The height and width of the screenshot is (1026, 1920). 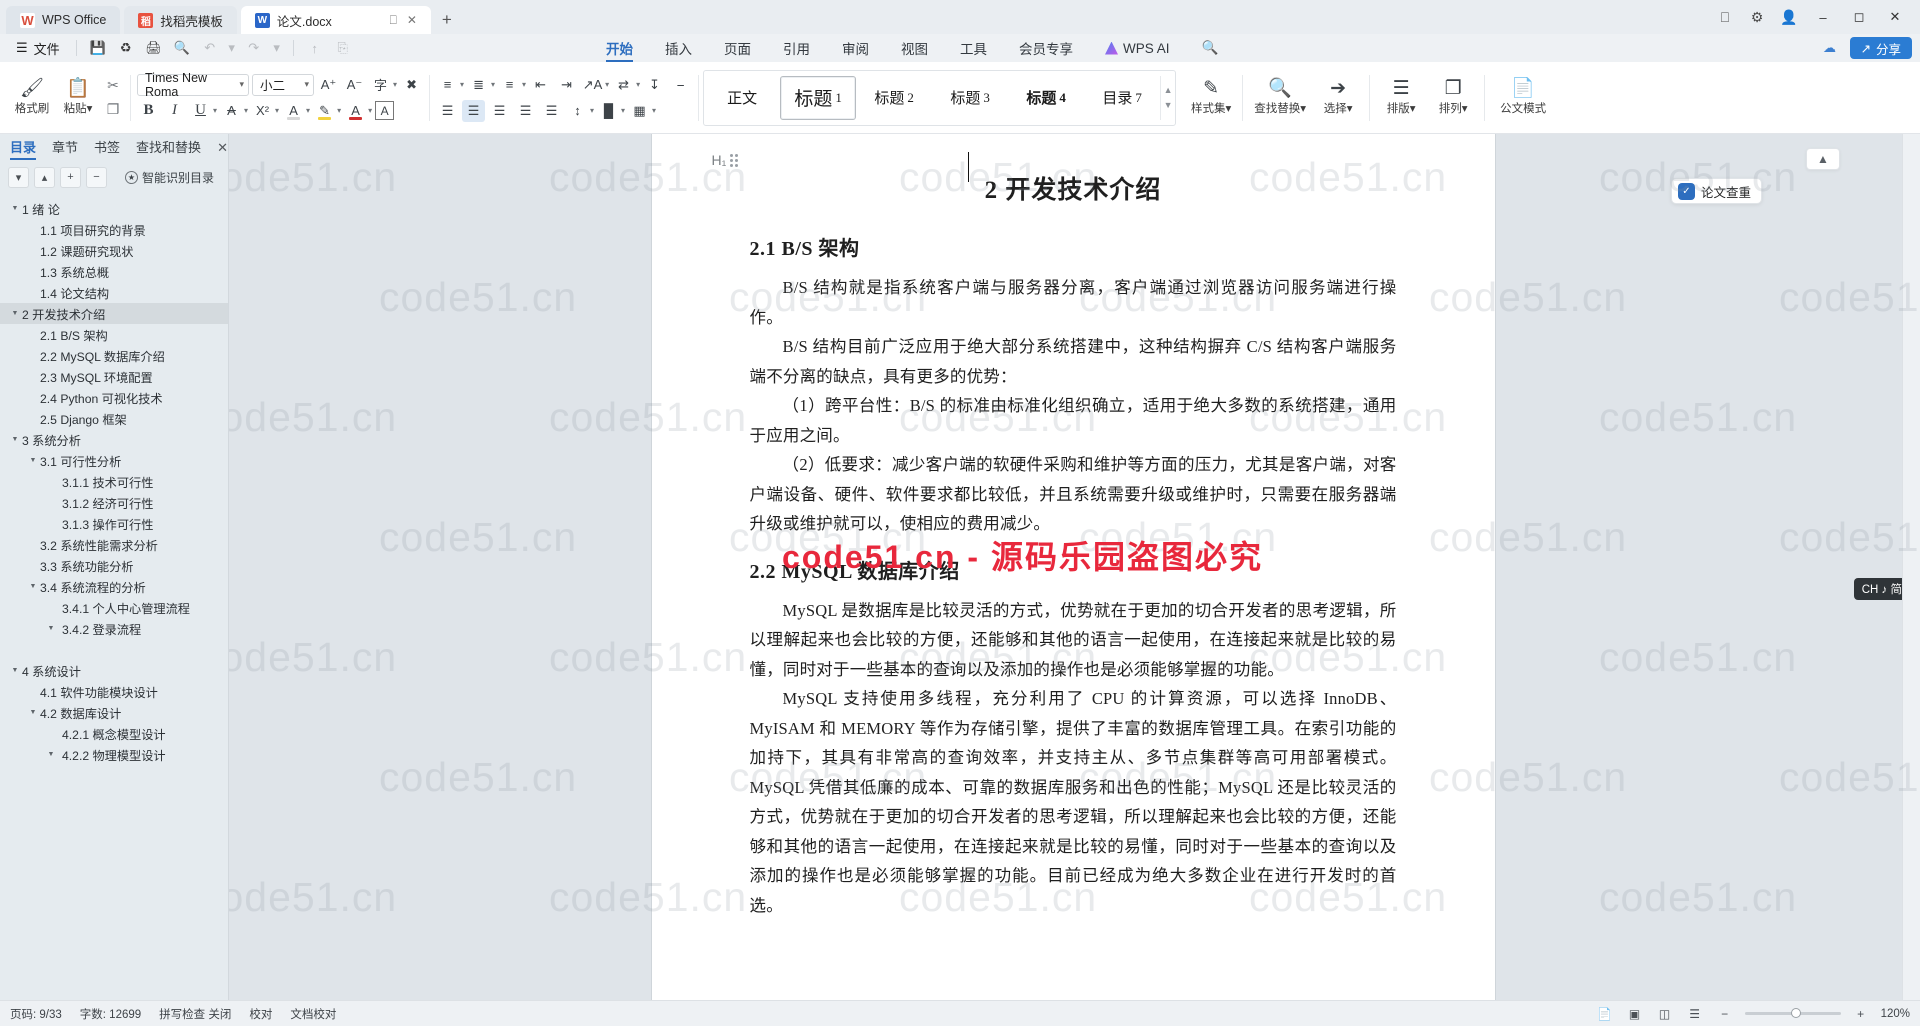 What do you see at coordinates (551, 111) in the screenshot?
I see `distribute-icon: ☰` at bounding box center [551, 111].